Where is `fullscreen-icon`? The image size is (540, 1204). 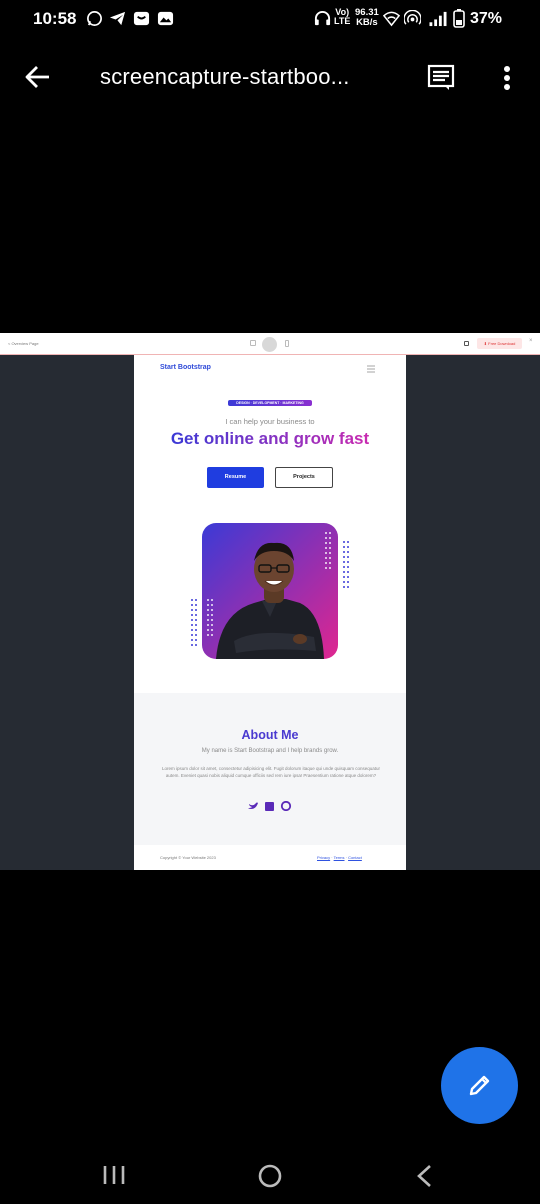 fullscreen-icon is located at coordinates (466, 343).